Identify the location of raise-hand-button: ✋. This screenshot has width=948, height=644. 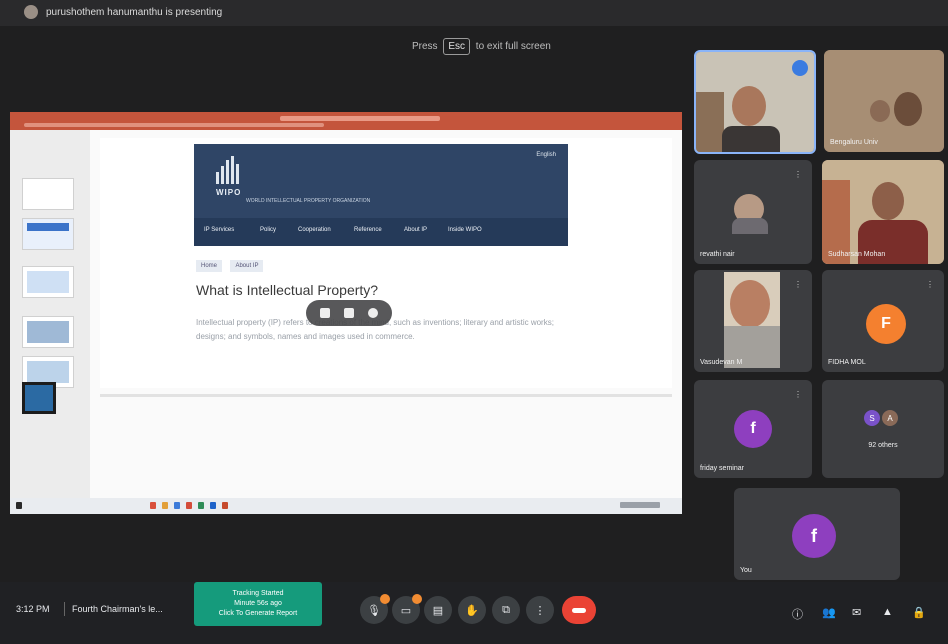
(472, 610).